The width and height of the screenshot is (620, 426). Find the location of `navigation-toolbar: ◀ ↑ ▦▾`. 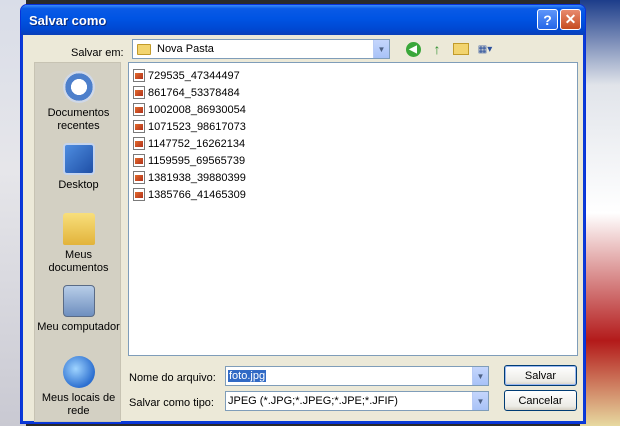

navigation-toolbar: ◀ ↑ ▦▾ is located at coordinates (449, 49).